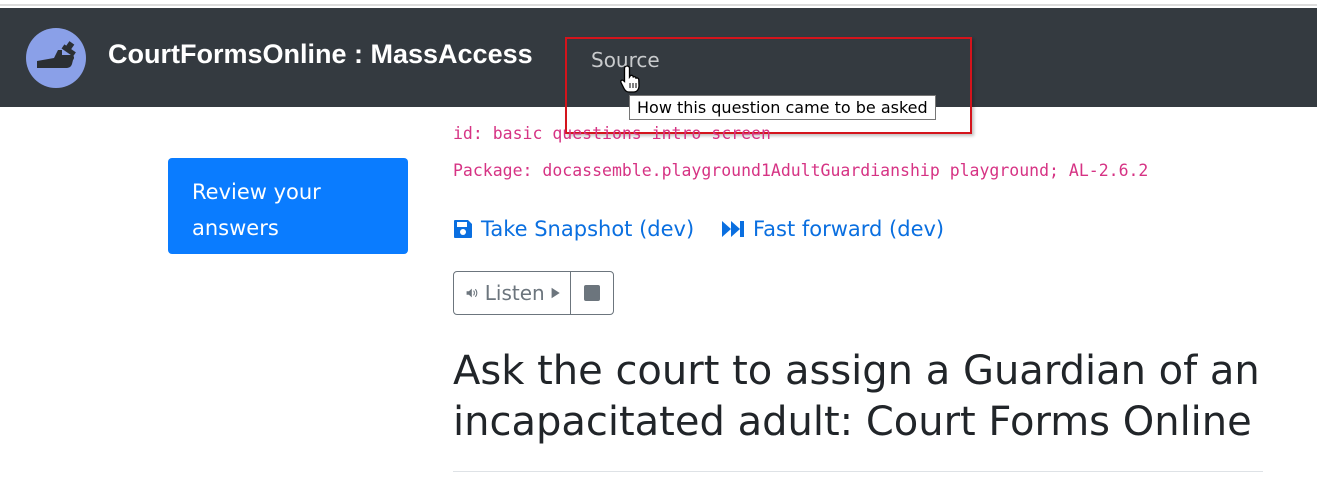  I want to click on hand-cursor-icon, so click(630, 79).